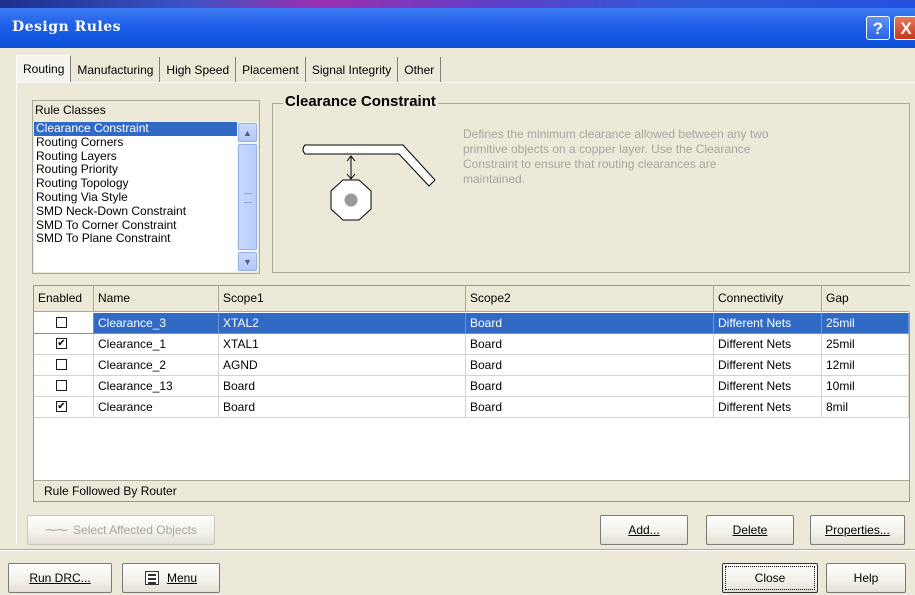 Image resolution: width=915 pixels, height=595 pixels. Describe the element at coordinates (135, 183) in the screenshot. I see `rule-class-routing-topology: Routing Topology` at that location.